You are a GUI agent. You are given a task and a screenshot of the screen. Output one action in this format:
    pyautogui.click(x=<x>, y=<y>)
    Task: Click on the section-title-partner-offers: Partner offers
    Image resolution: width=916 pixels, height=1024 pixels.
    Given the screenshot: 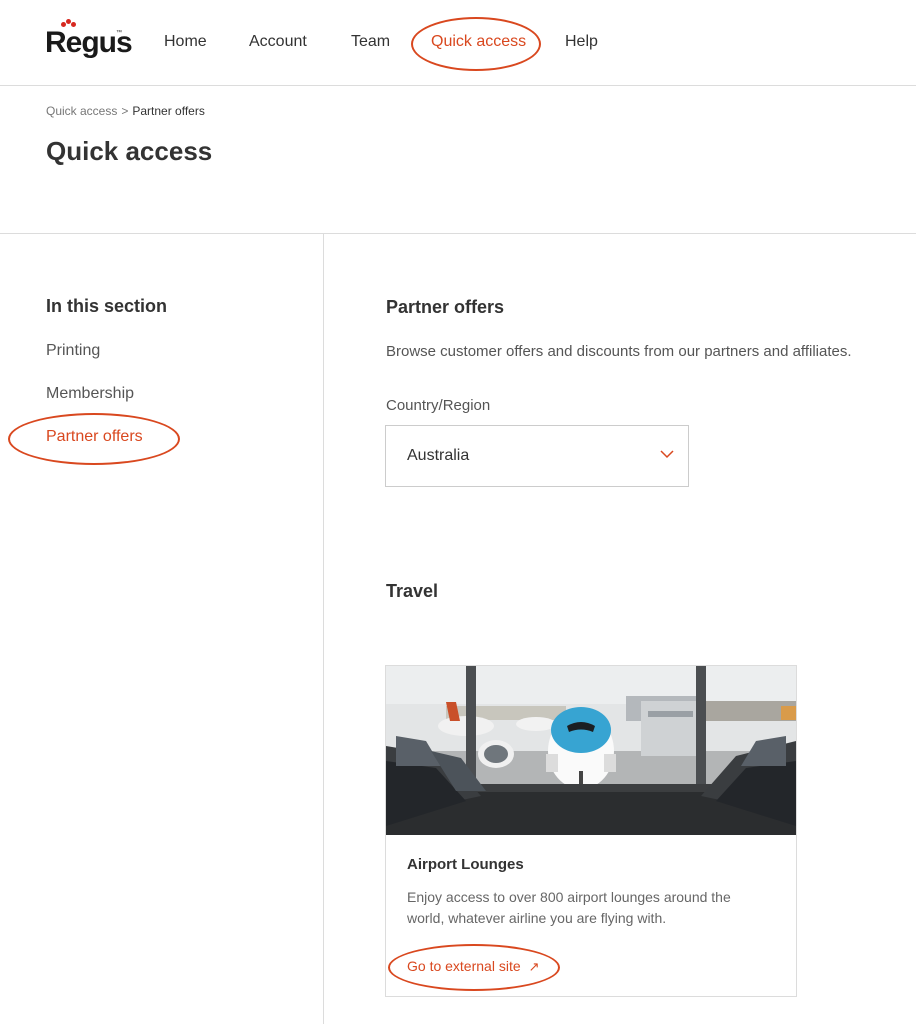 What is the action you would take?
    pyautogui.click(x=445, y=307)
    